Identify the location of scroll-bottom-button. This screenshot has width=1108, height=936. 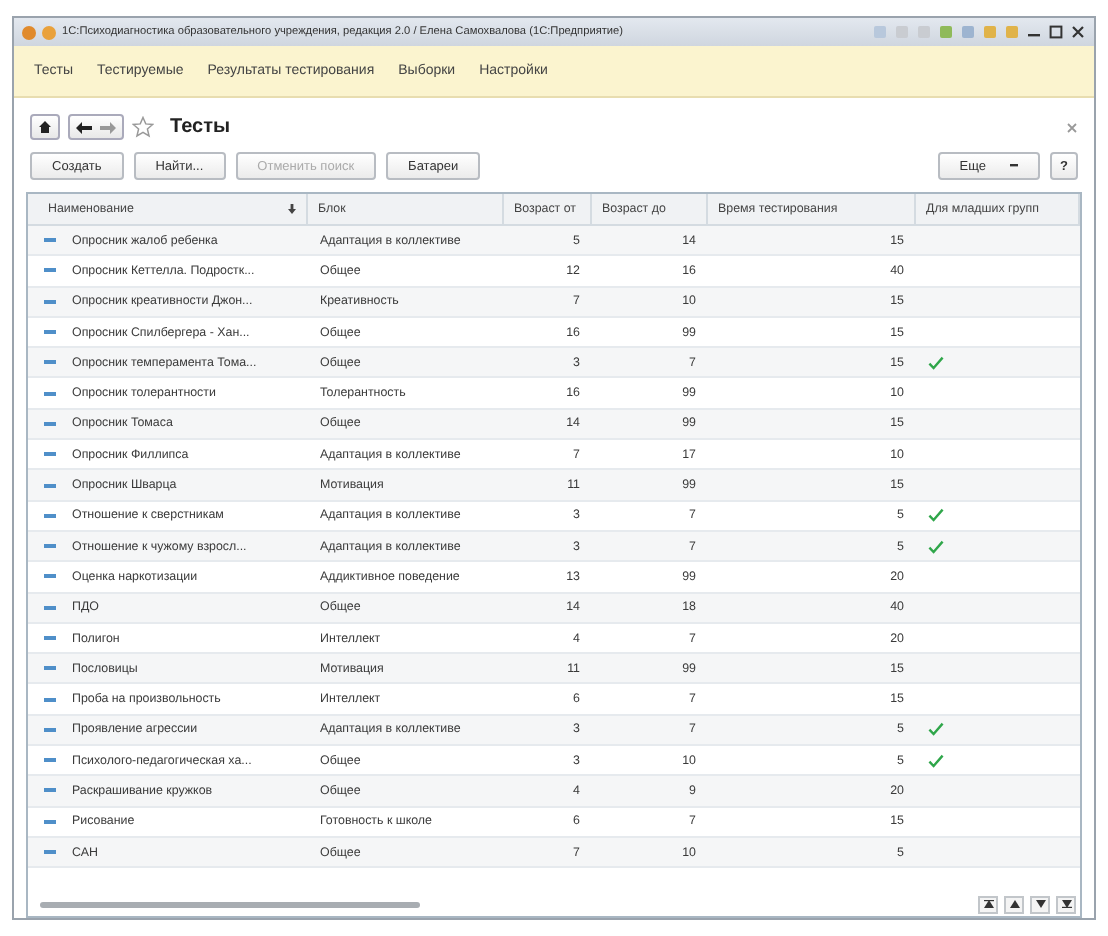
(1066, 904).